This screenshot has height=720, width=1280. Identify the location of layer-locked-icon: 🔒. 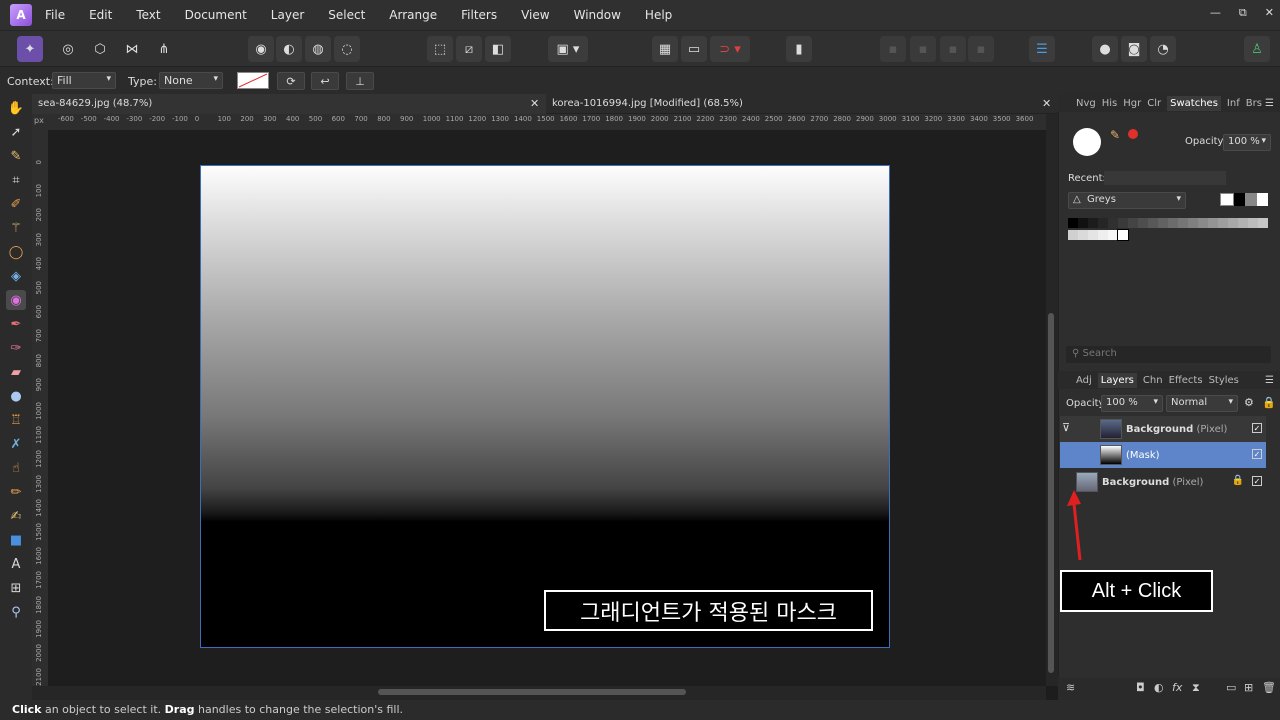
(1238, 480).